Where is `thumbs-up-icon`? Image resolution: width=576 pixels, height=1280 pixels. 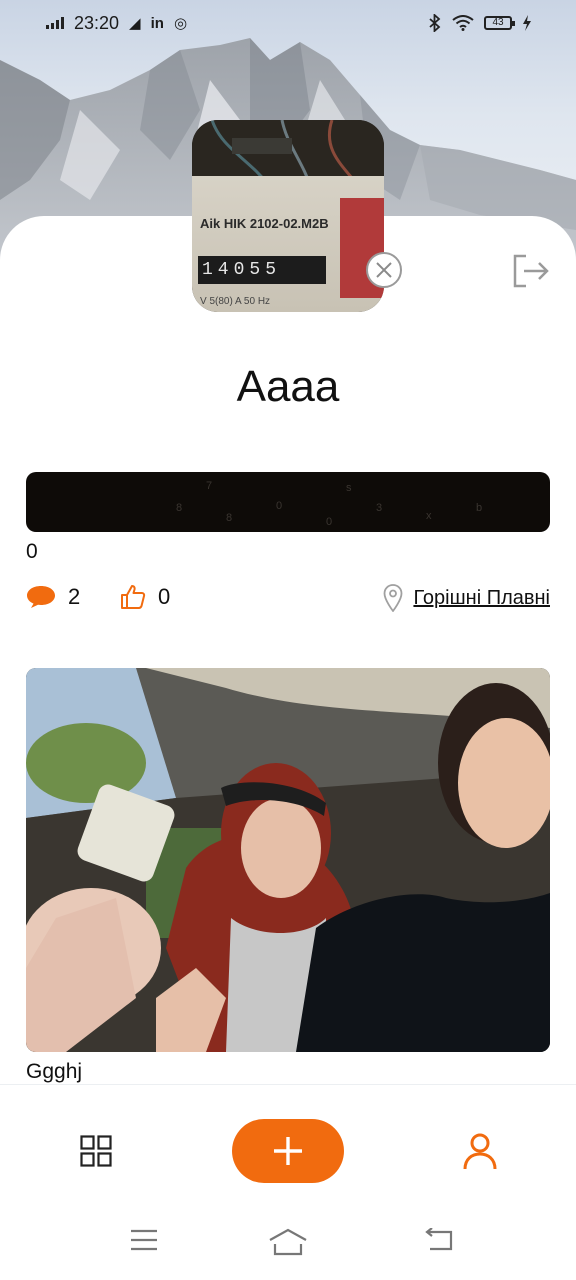 thumbs-up-icon is located at coordinates (133, 597).